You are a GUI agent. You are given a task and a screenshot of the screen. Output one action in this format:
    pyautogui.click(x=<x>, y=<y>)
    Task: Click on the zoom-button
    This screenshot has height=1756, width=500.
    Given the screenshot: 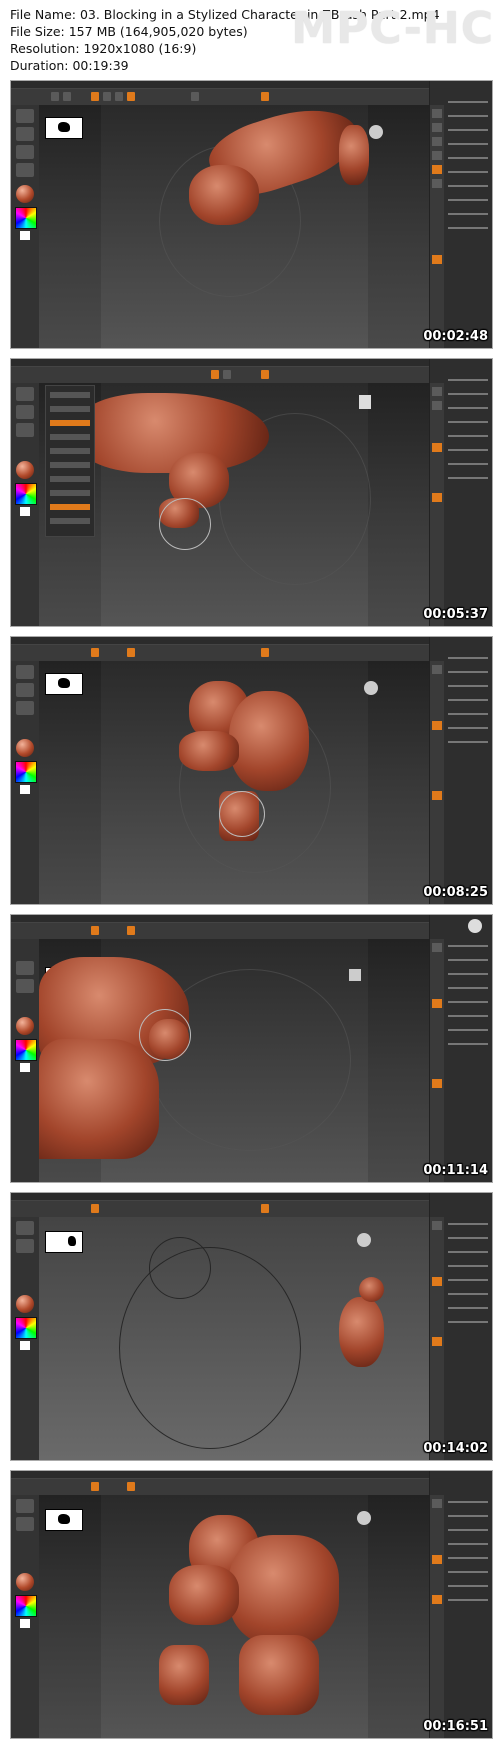 What is the action you would take?
    pyautogui.click(x=437, y=155)
    